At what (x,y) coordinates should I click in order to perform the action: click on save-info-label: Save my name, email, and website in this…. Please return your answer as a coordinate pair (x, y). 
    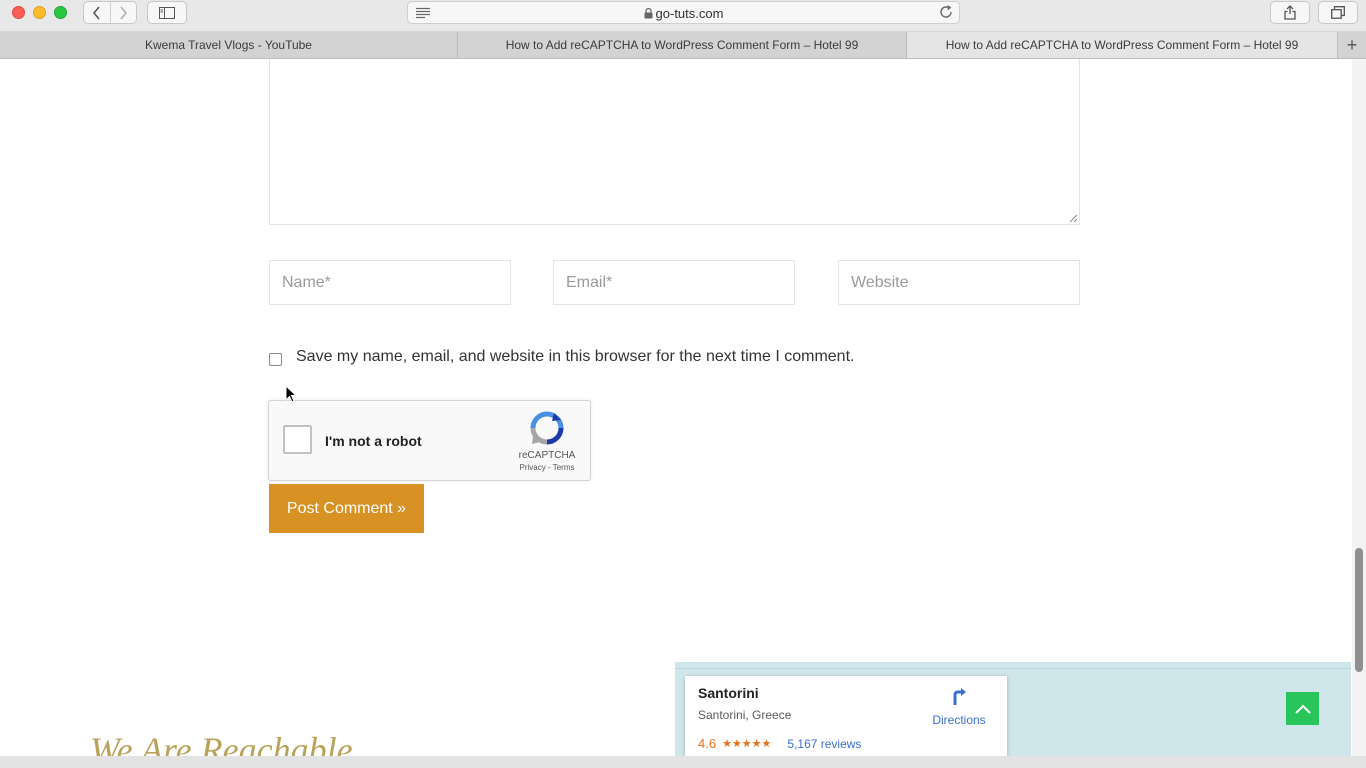
    Looking at the image, I should click on (575, 356).